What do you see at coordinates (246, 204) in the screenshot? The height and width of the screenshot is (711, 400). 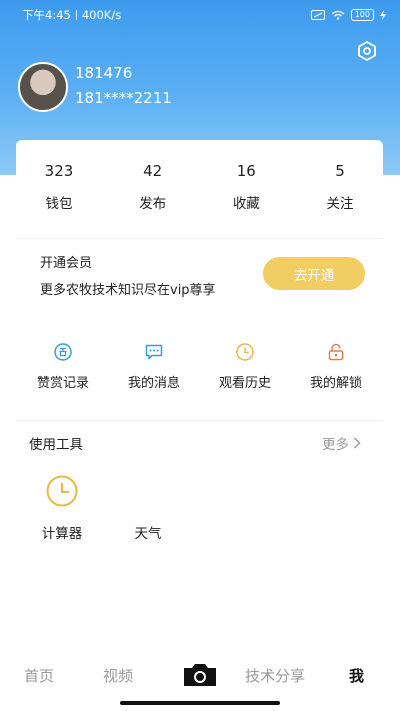 I see `stat-label: 收藏` at bounding box center [246, 204].